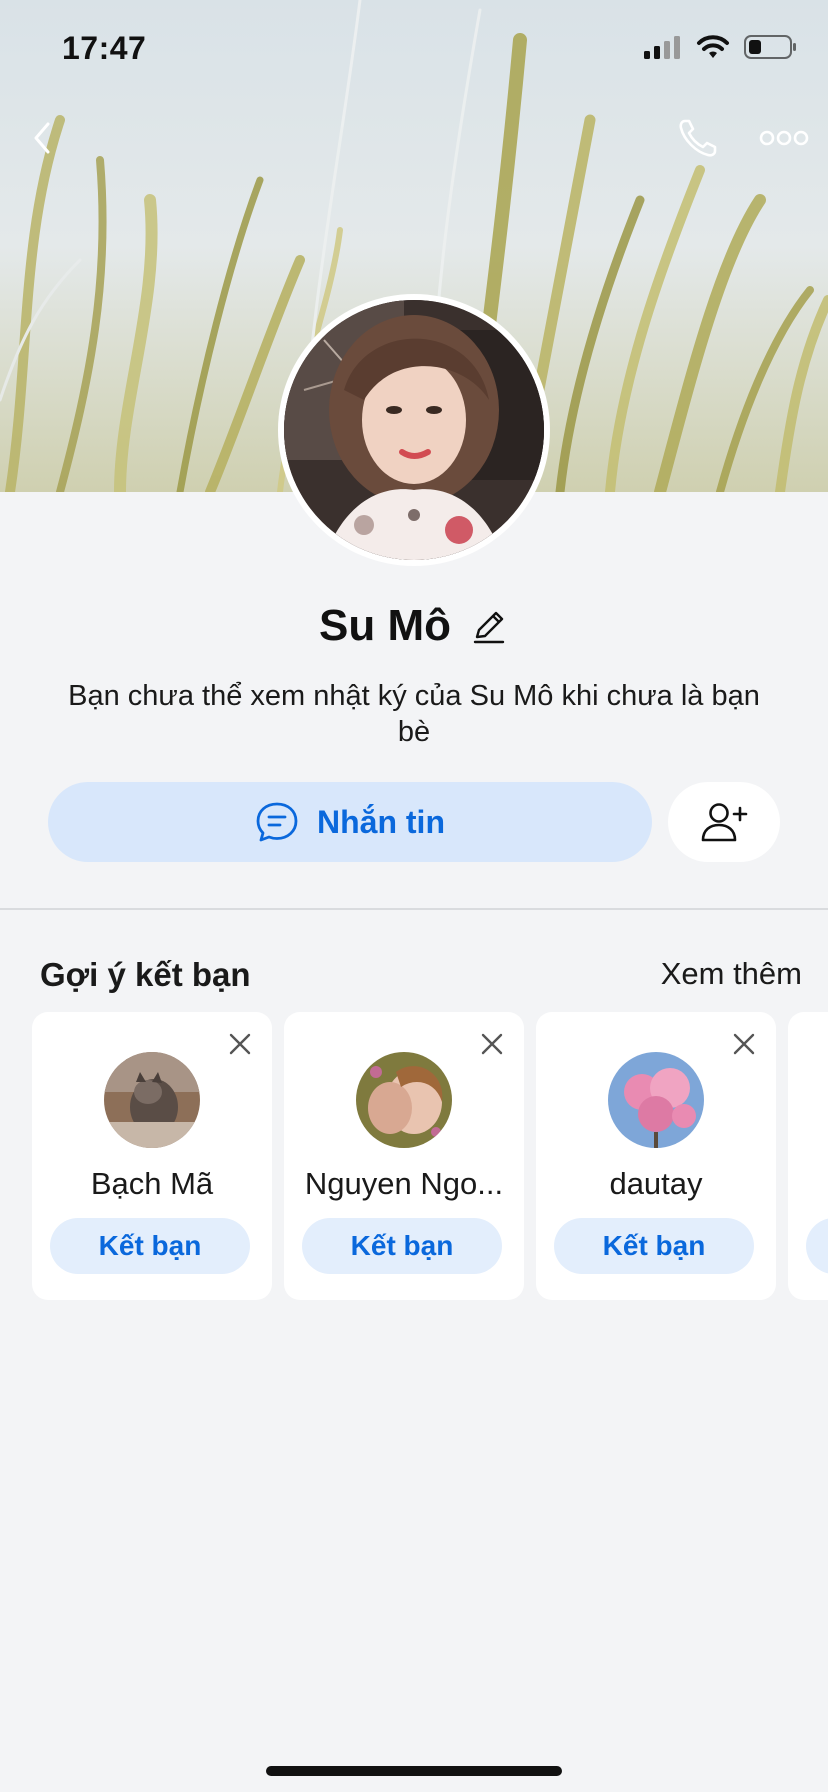 This screenshot has height=1792, width=828. What do you see at coordinates (713, 46) in the screenshot?
I see `wifi-icon` at bounding box center [713, 46].